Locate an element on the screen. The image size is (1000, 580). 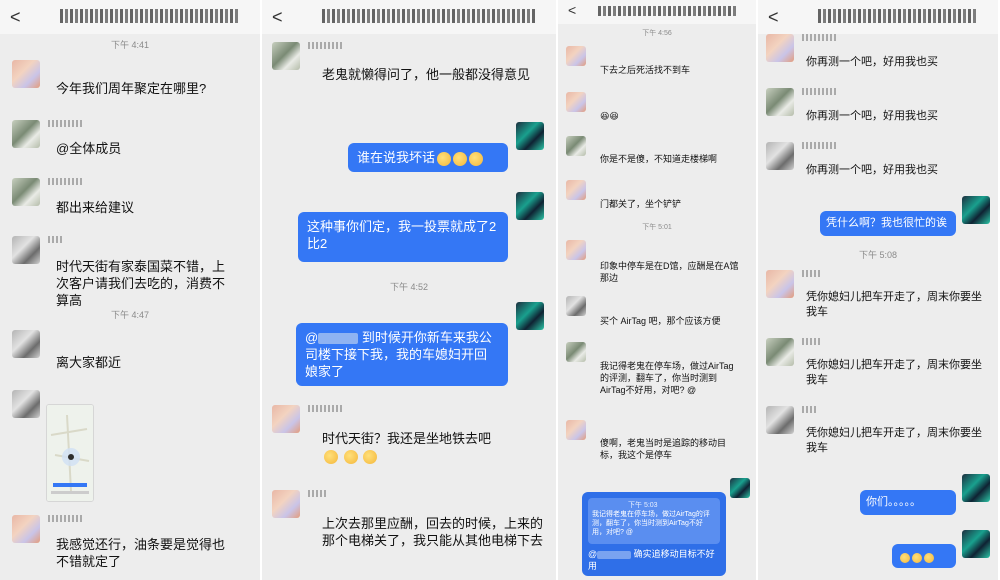
redacted-name is located at coordinates (338, 339).